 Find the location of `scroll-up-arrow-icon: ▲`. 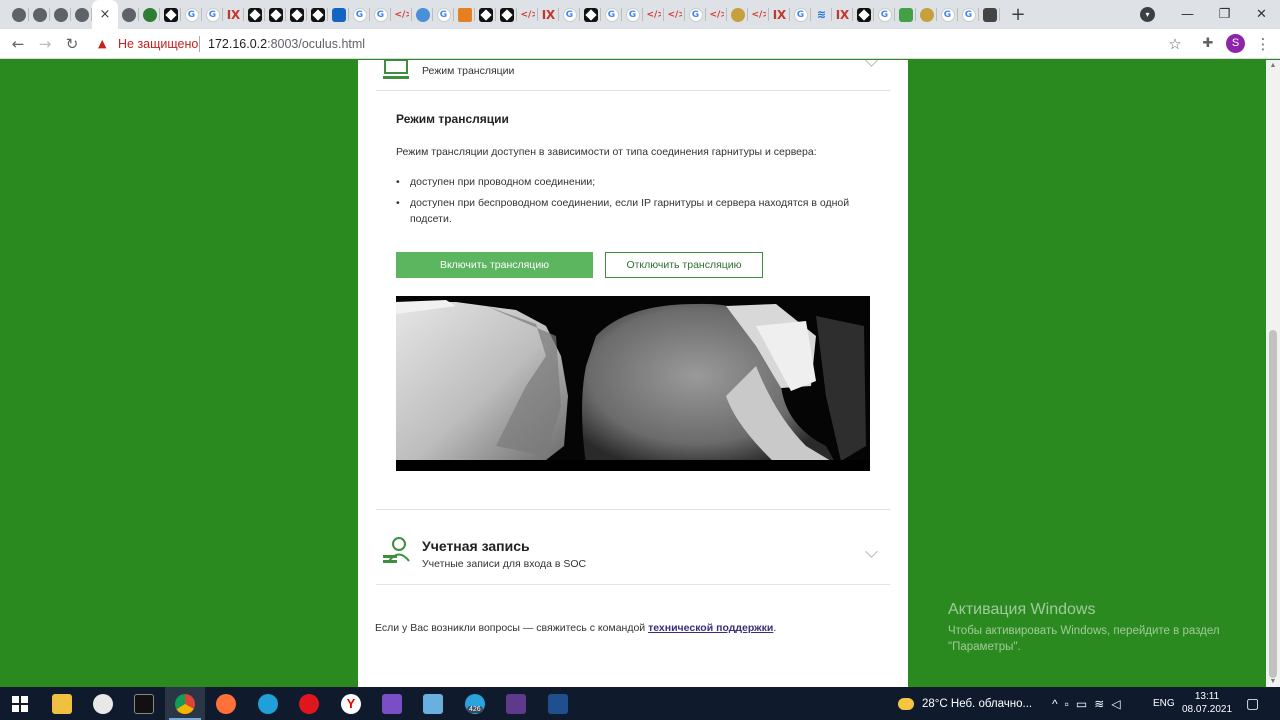

scroll-up-arrow-icon: ▲ is located at coordinates (1273, 65).